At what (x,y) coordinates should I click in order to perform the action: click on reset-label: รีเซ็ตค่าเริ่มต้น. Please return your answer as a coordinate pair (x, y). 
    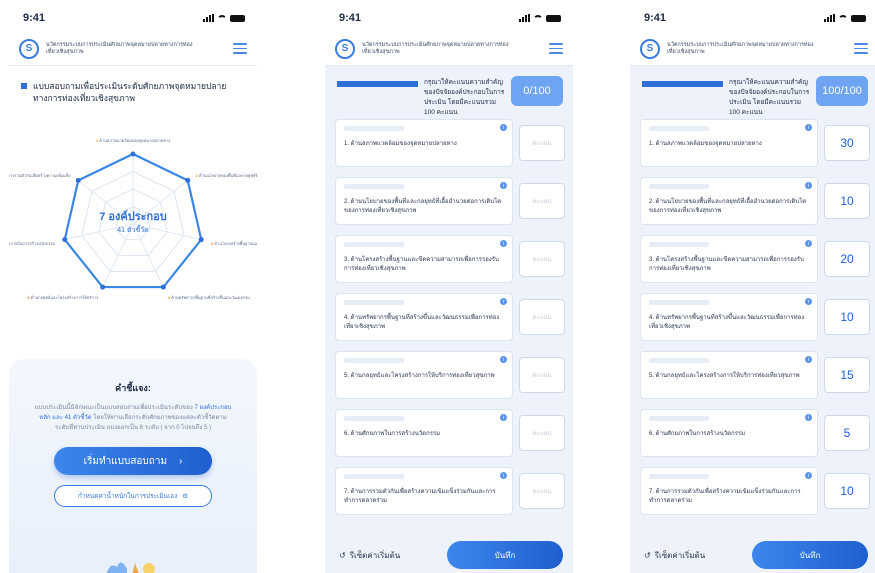
    Looking at the image, I should click on (680, 555).